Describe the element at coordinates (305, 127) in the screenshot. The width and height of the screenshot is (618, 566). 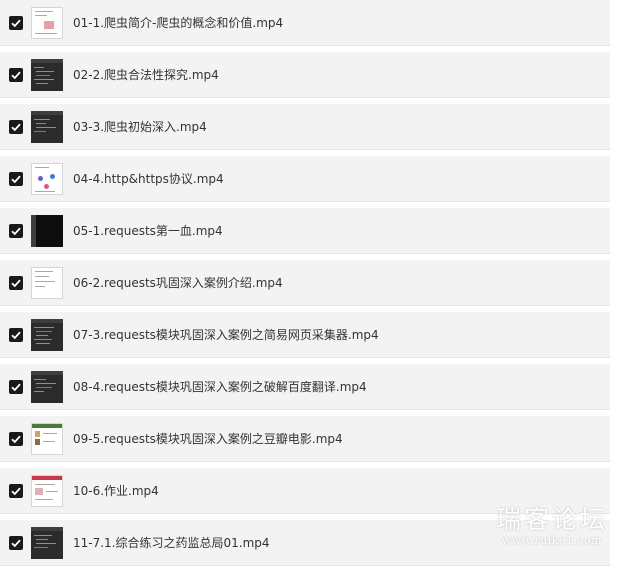
I see `file-row: 03-3.爬虫初始深入.mp4` at that location.